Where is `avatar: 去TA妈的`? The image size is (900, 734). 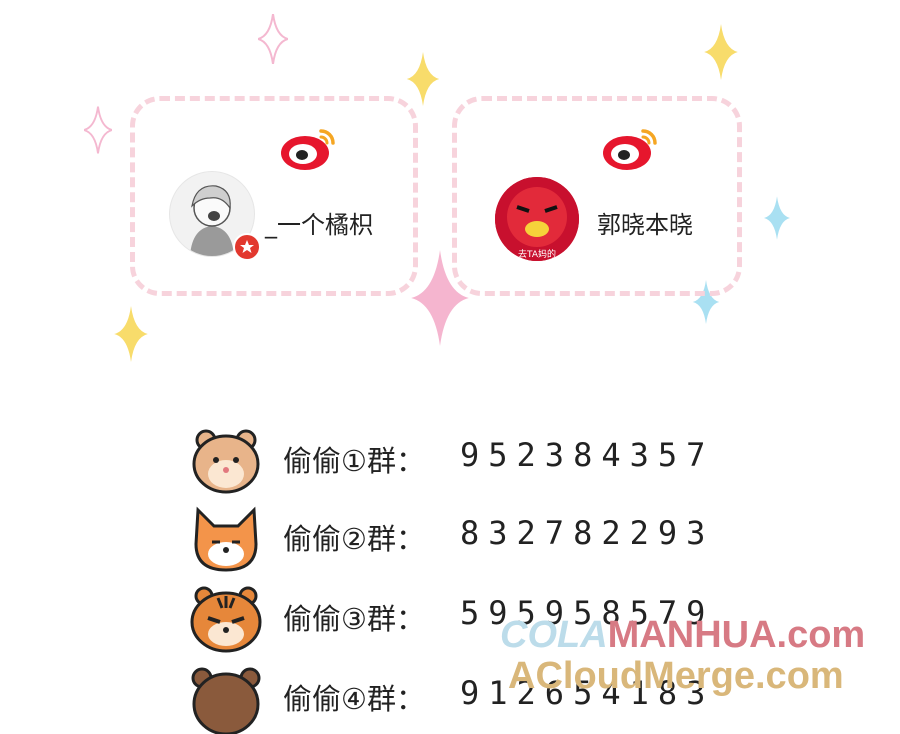 avatar: 去TA妈的 is located at coordinates (537, 219).